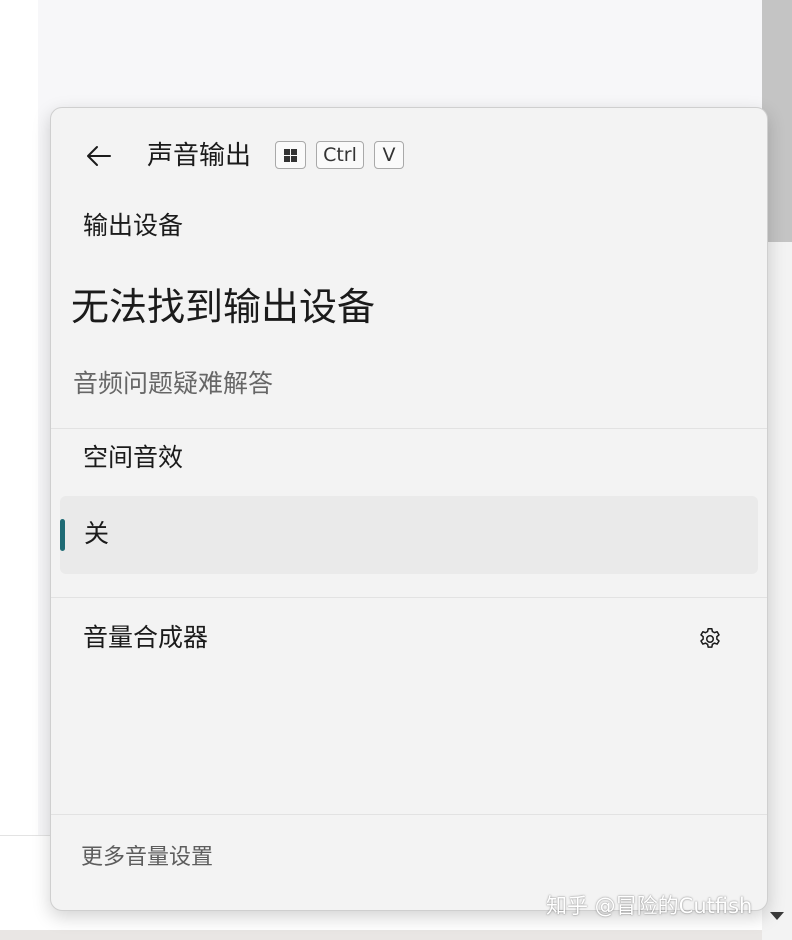  What do you see at coordinates (173, 384) in the screenshot?
I see `troubleshoot-audio-link: 音频问题疑难解答` at bounding box center [173, 384].